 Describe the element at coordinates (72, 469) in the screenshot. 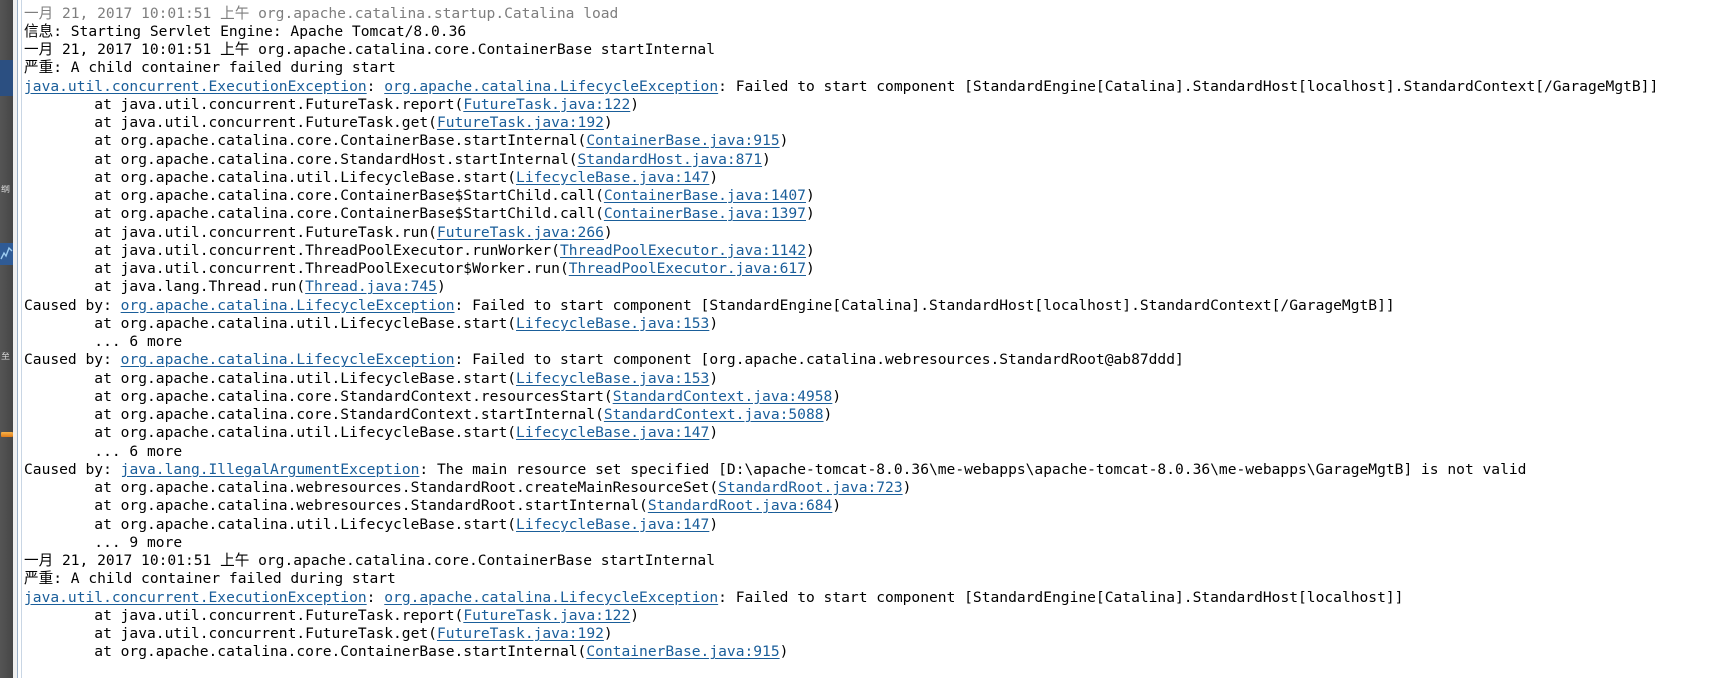

I see `console-text-segment: Caused by:` at that location.